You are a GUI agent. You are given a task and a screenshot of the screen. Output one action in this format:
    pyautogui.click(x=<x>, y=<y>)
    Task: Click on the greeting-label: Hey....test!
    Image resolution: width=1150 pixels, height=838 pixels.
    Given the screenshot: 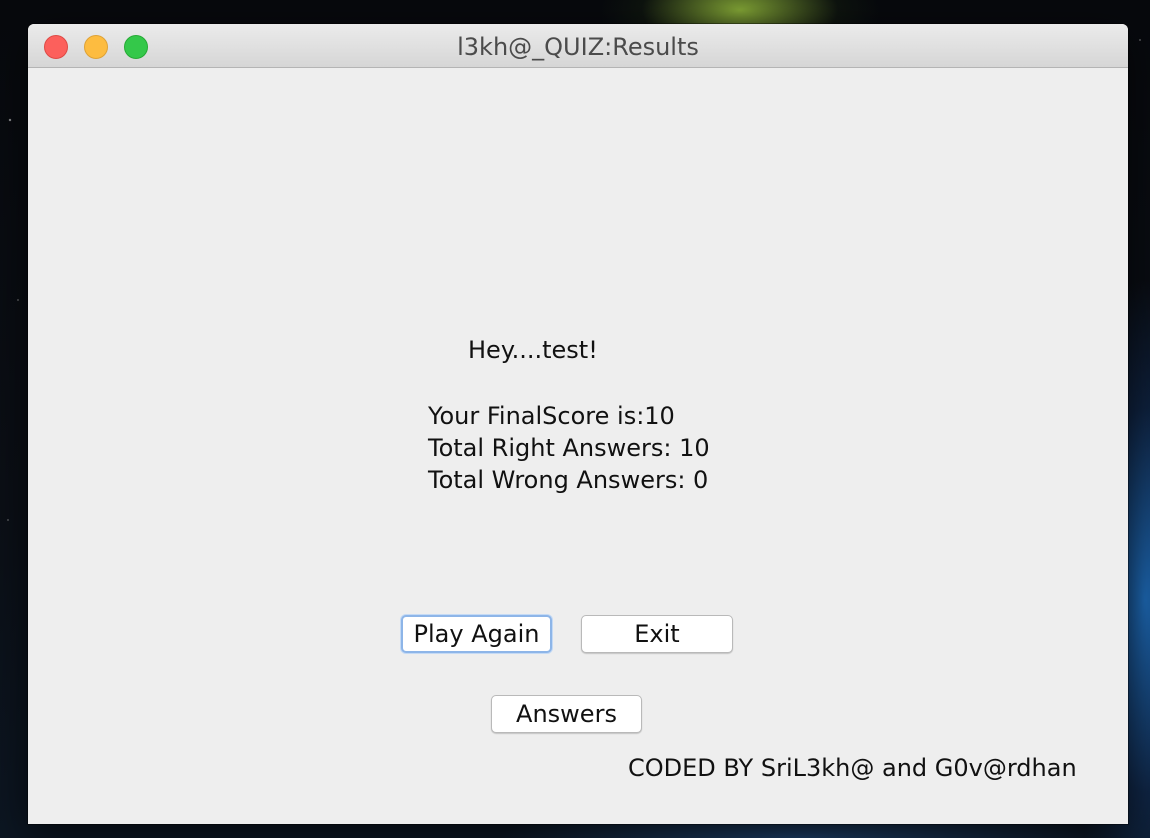 What is the action you would take?
    pyautogui.click(x=533, y=350)
    